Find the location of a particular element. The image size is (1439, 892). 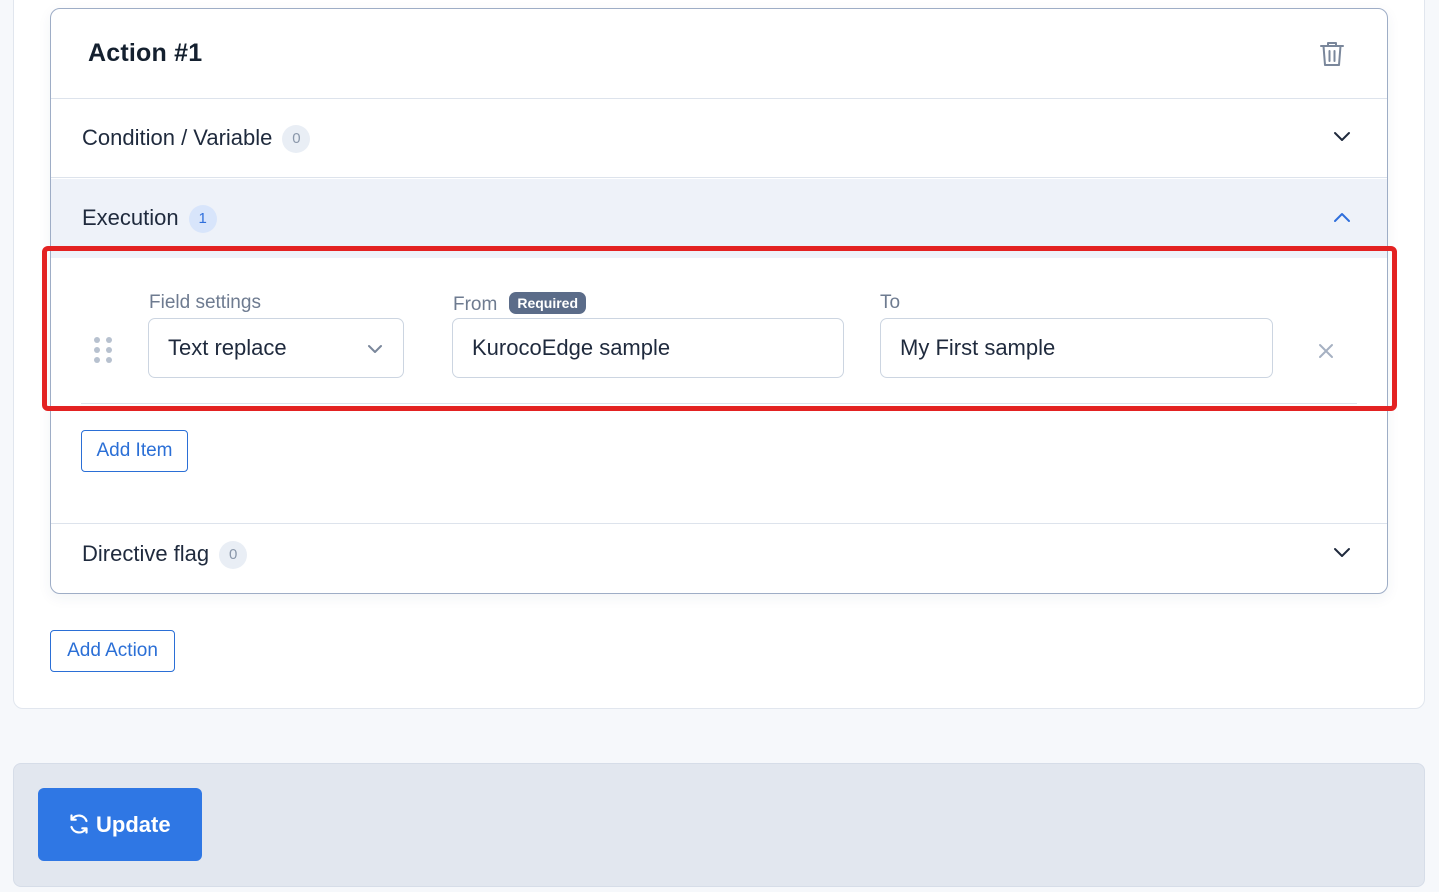

field-settings-select: Text replace is located at coordinates (276, 348).